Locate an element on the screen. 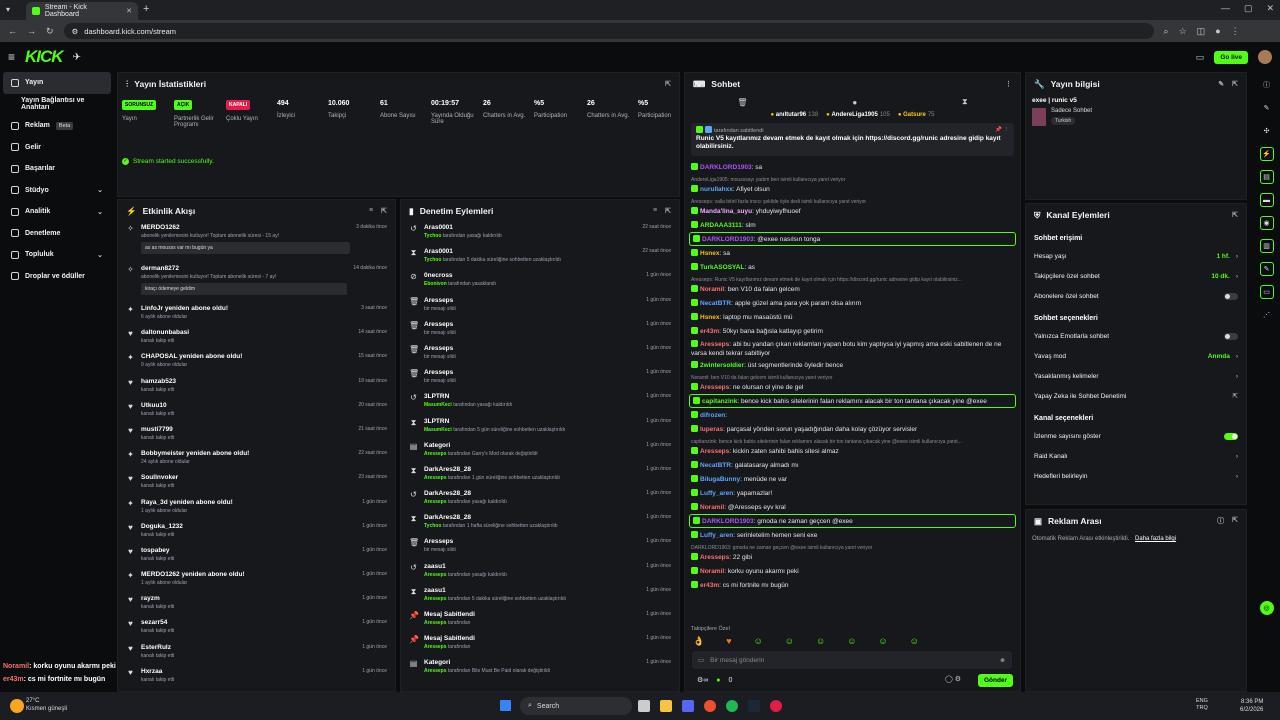 The image size is (1280, 720). setting-row: Hedefleri belirleyin › is located at coordinates (1136, 476).